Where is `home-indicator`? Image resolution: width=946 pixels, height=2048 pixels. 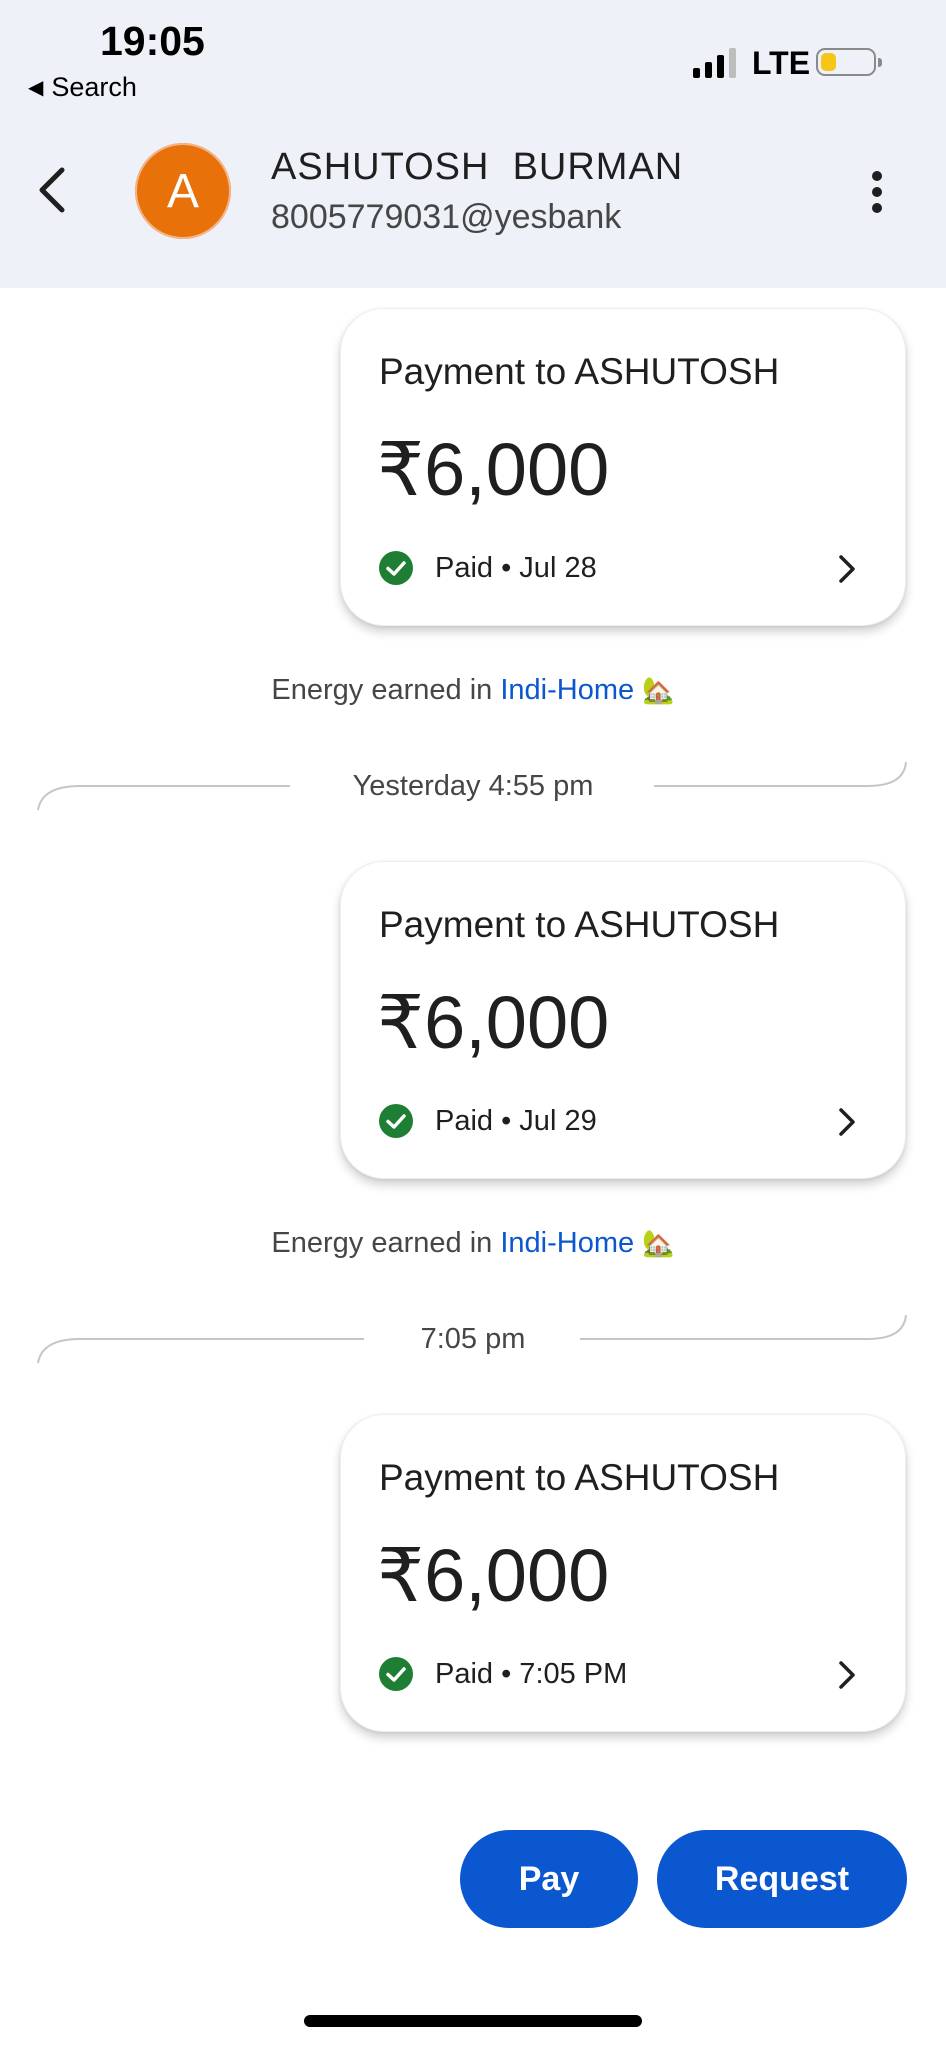 home-indicator is located at coordinates (473, 2021).